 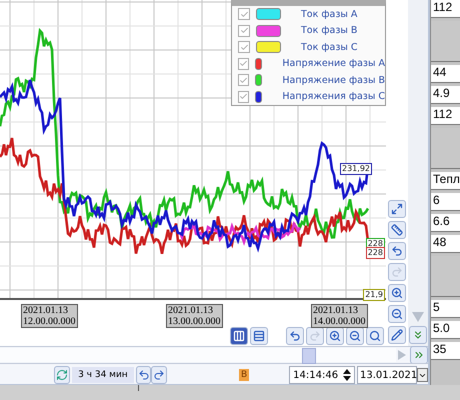 I want to click on ruler-button, so click(x=397, y=230).